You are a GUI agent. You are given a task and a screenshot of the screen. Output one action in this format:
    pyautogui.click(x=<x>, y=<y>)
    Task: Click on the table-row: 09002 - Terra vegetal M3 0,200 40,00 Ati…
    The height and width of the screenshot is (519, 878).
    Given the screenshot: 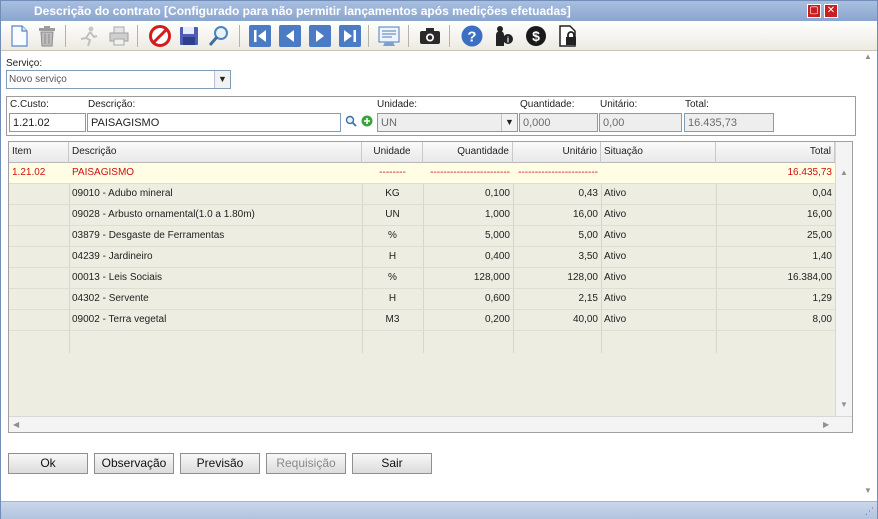 What is the action you would take?
    pyautogui.click(x=422, y=320)
    